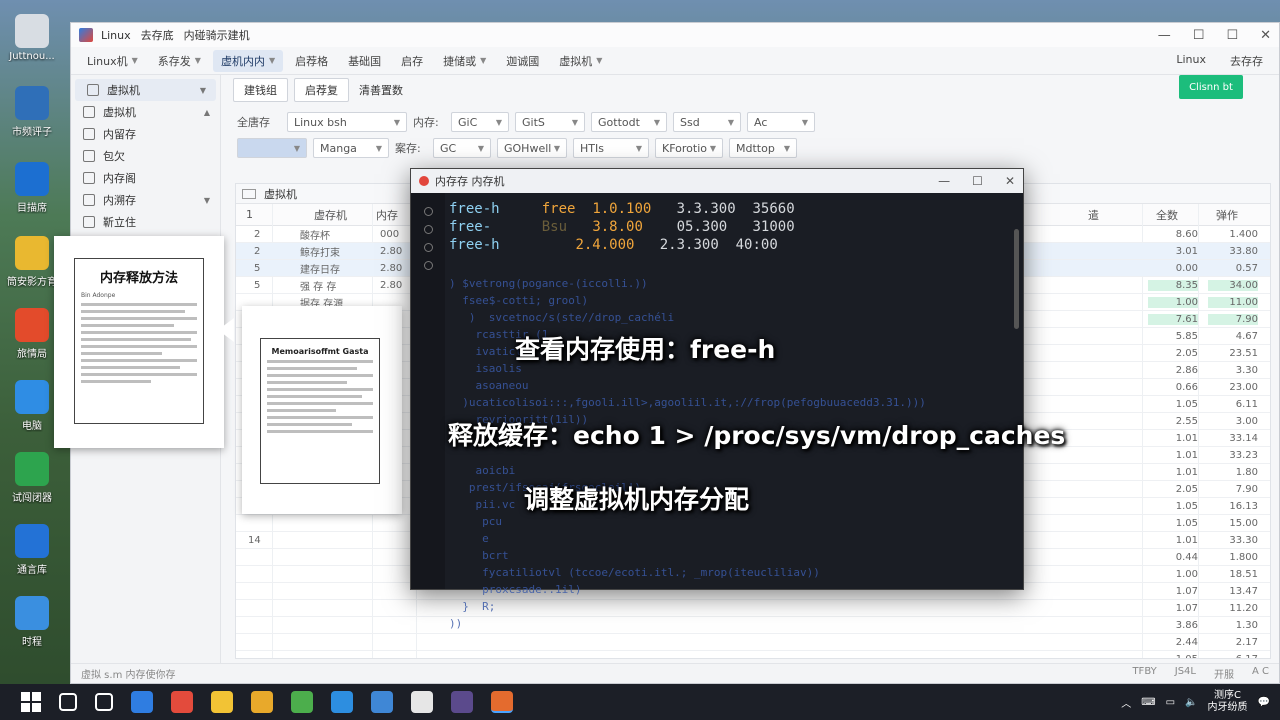 The width and height of the screenshot is (1280, 720). I want to click on network-icon: ▭, so click(1170, 702).